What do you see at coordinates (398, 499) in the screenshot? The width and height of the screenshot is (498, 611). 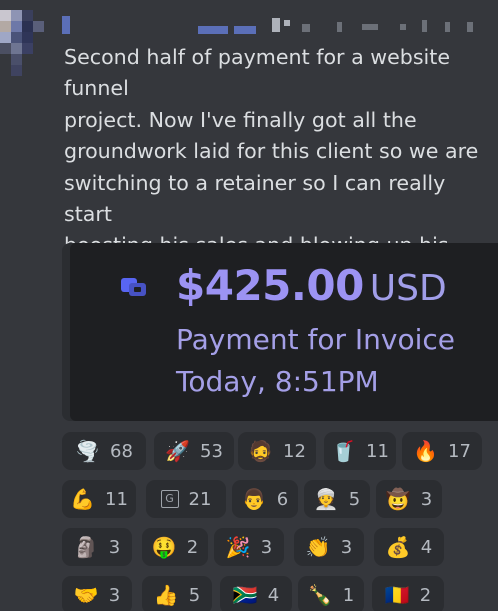 I see `cowboy-icon: 🤠` at bounding box center [398, 499].